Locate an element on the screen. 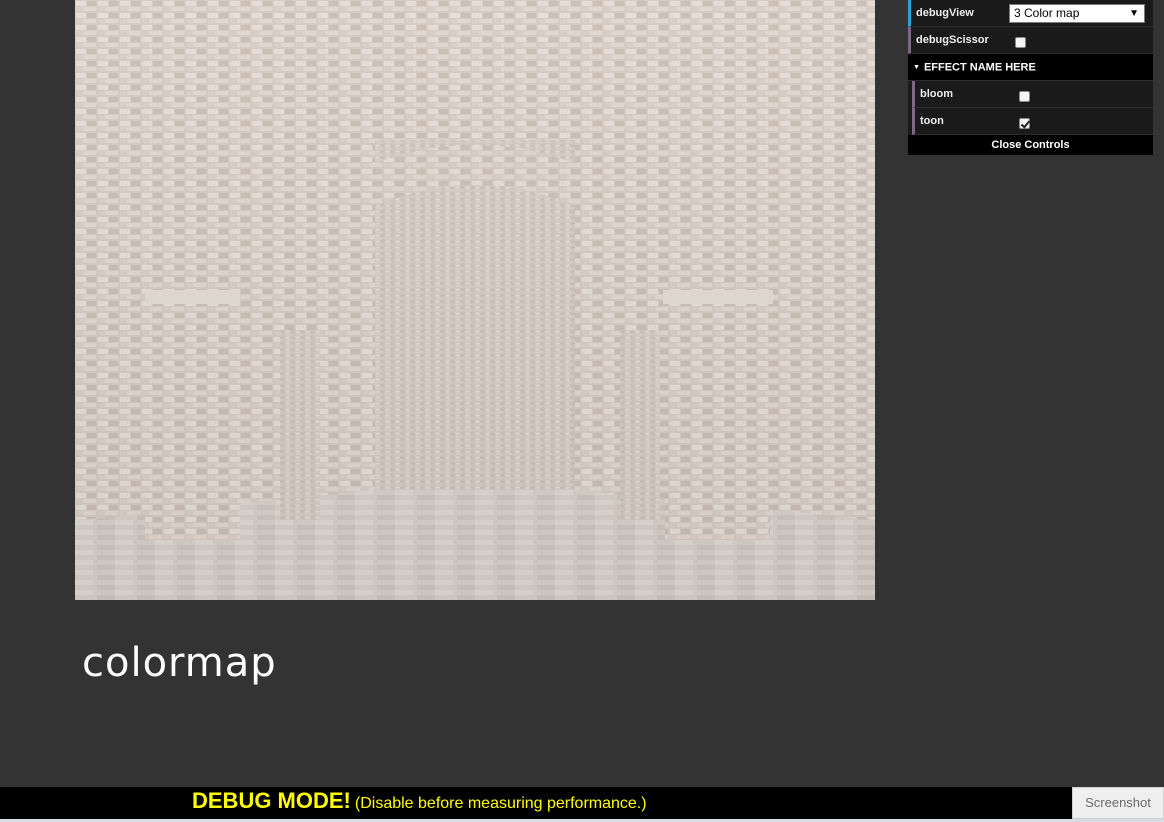  debug-view-select: 3 Color map ▼ is located at coordinates (1077, 13).